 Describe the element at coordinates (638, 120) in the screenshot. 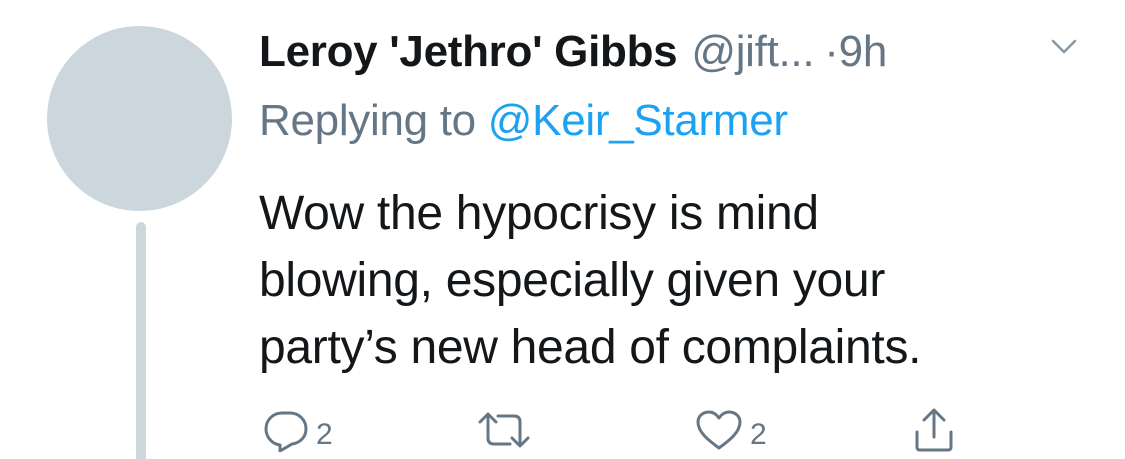

I see `mention-link: @Keir_Starmer` at that location.